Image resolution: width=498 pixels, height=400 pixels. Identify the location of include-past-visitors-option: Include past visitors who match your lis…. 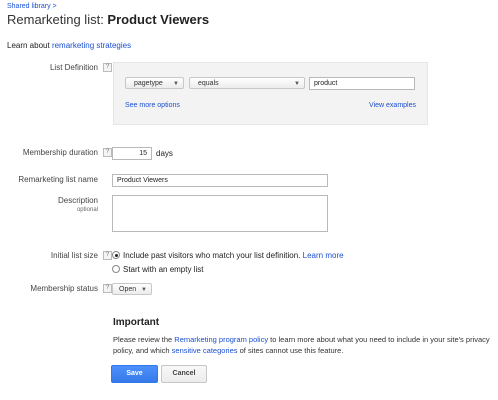
(233, 255).